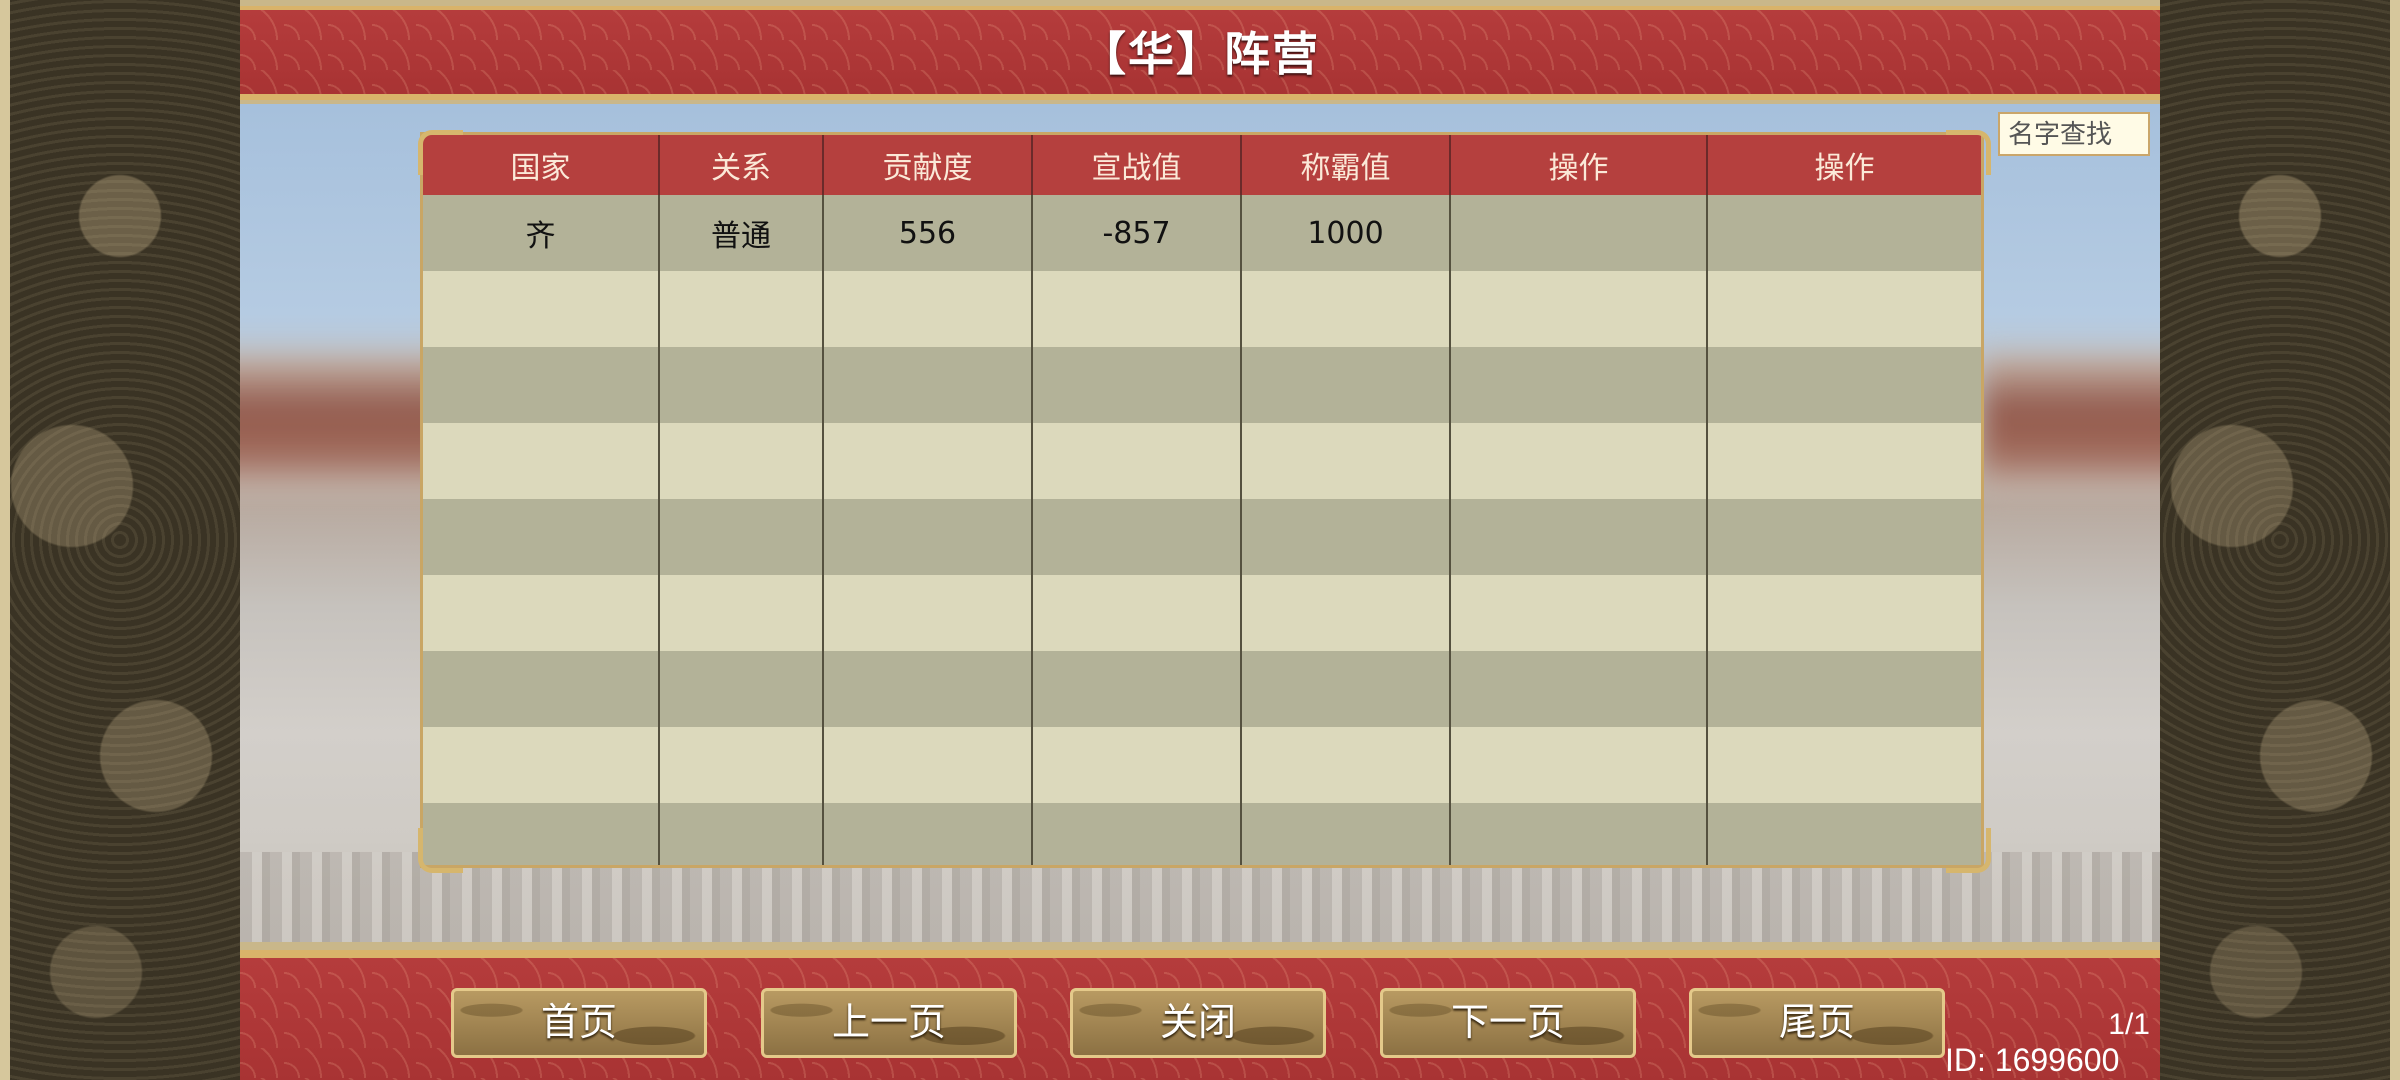  Describe the element at coordinates (928, 165) in the screenshot. I see `column-header-contribution: 贡献度` at that location.